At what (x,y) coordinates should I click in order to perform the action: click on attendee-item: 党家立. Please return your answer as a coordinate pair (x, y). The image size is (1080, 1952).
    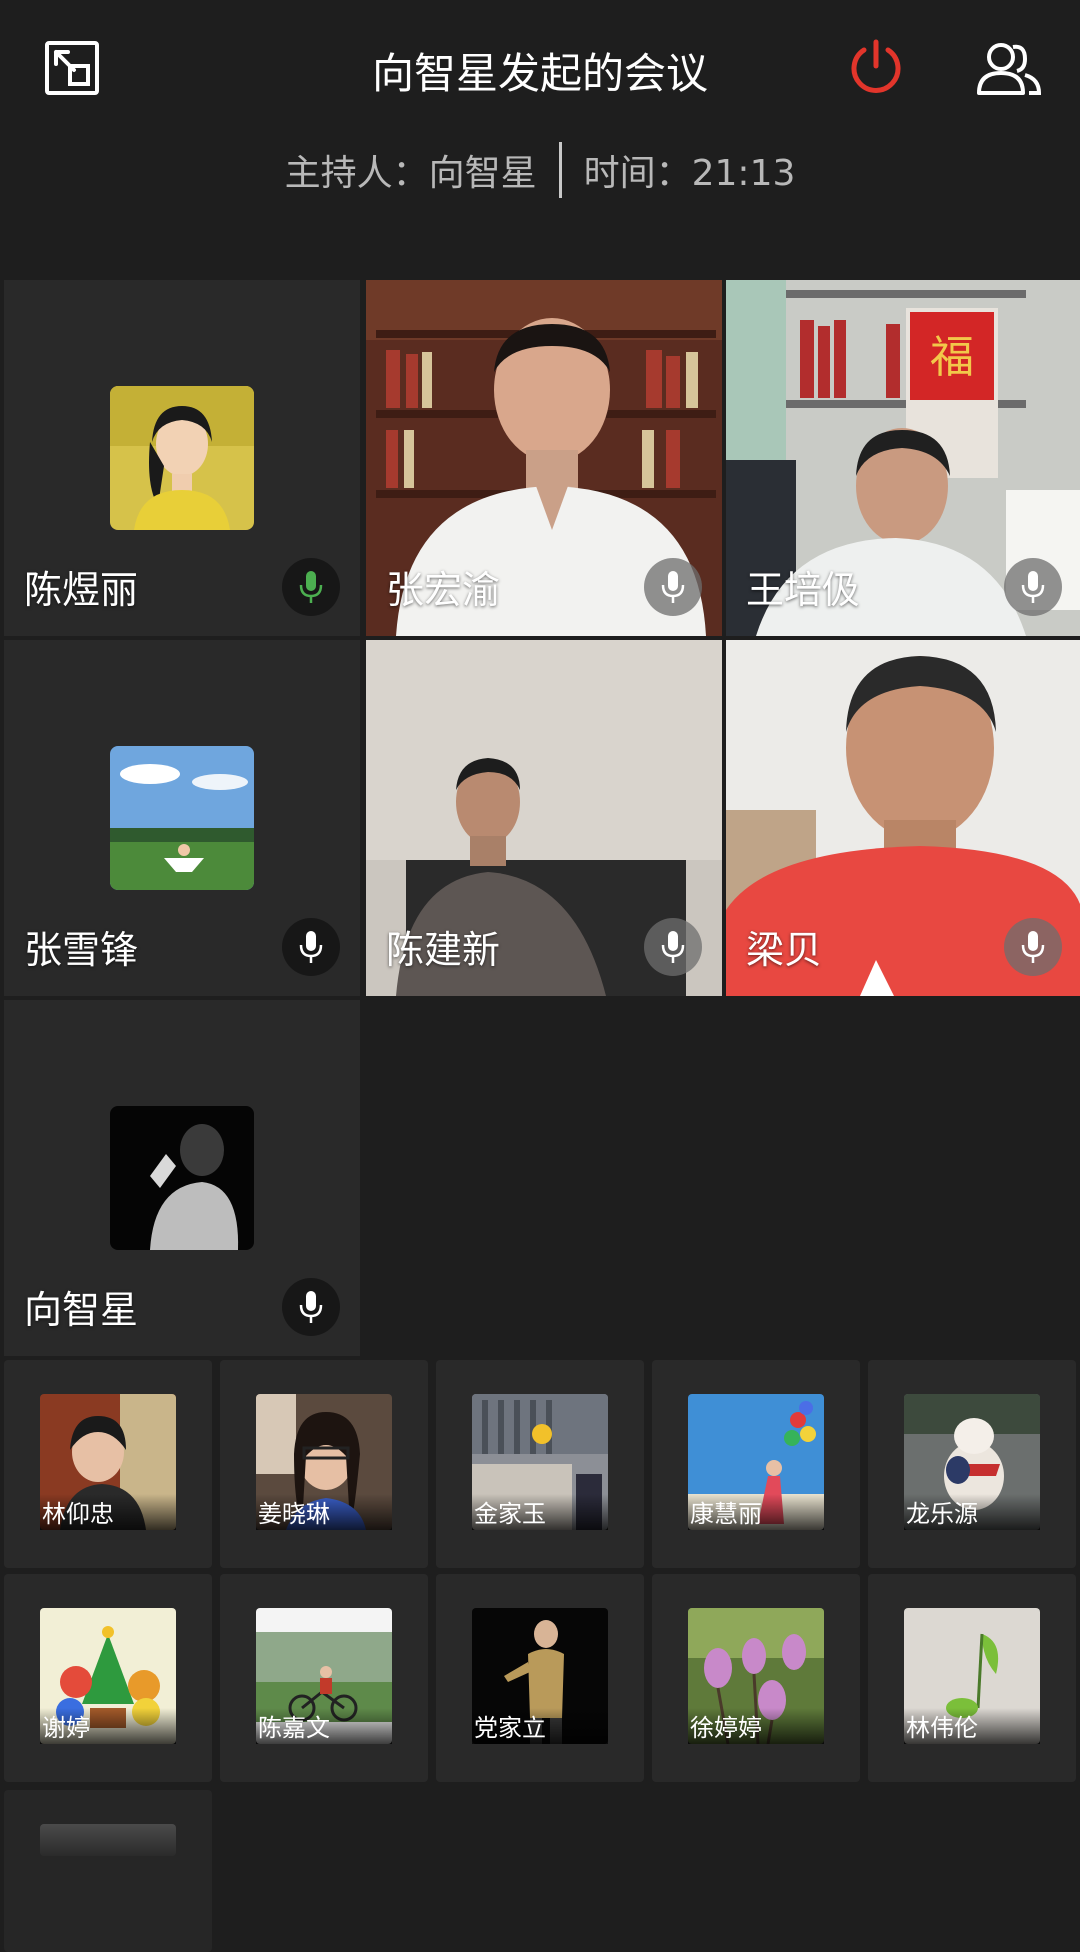
    Looking at the image, I should click on (540, 1678).